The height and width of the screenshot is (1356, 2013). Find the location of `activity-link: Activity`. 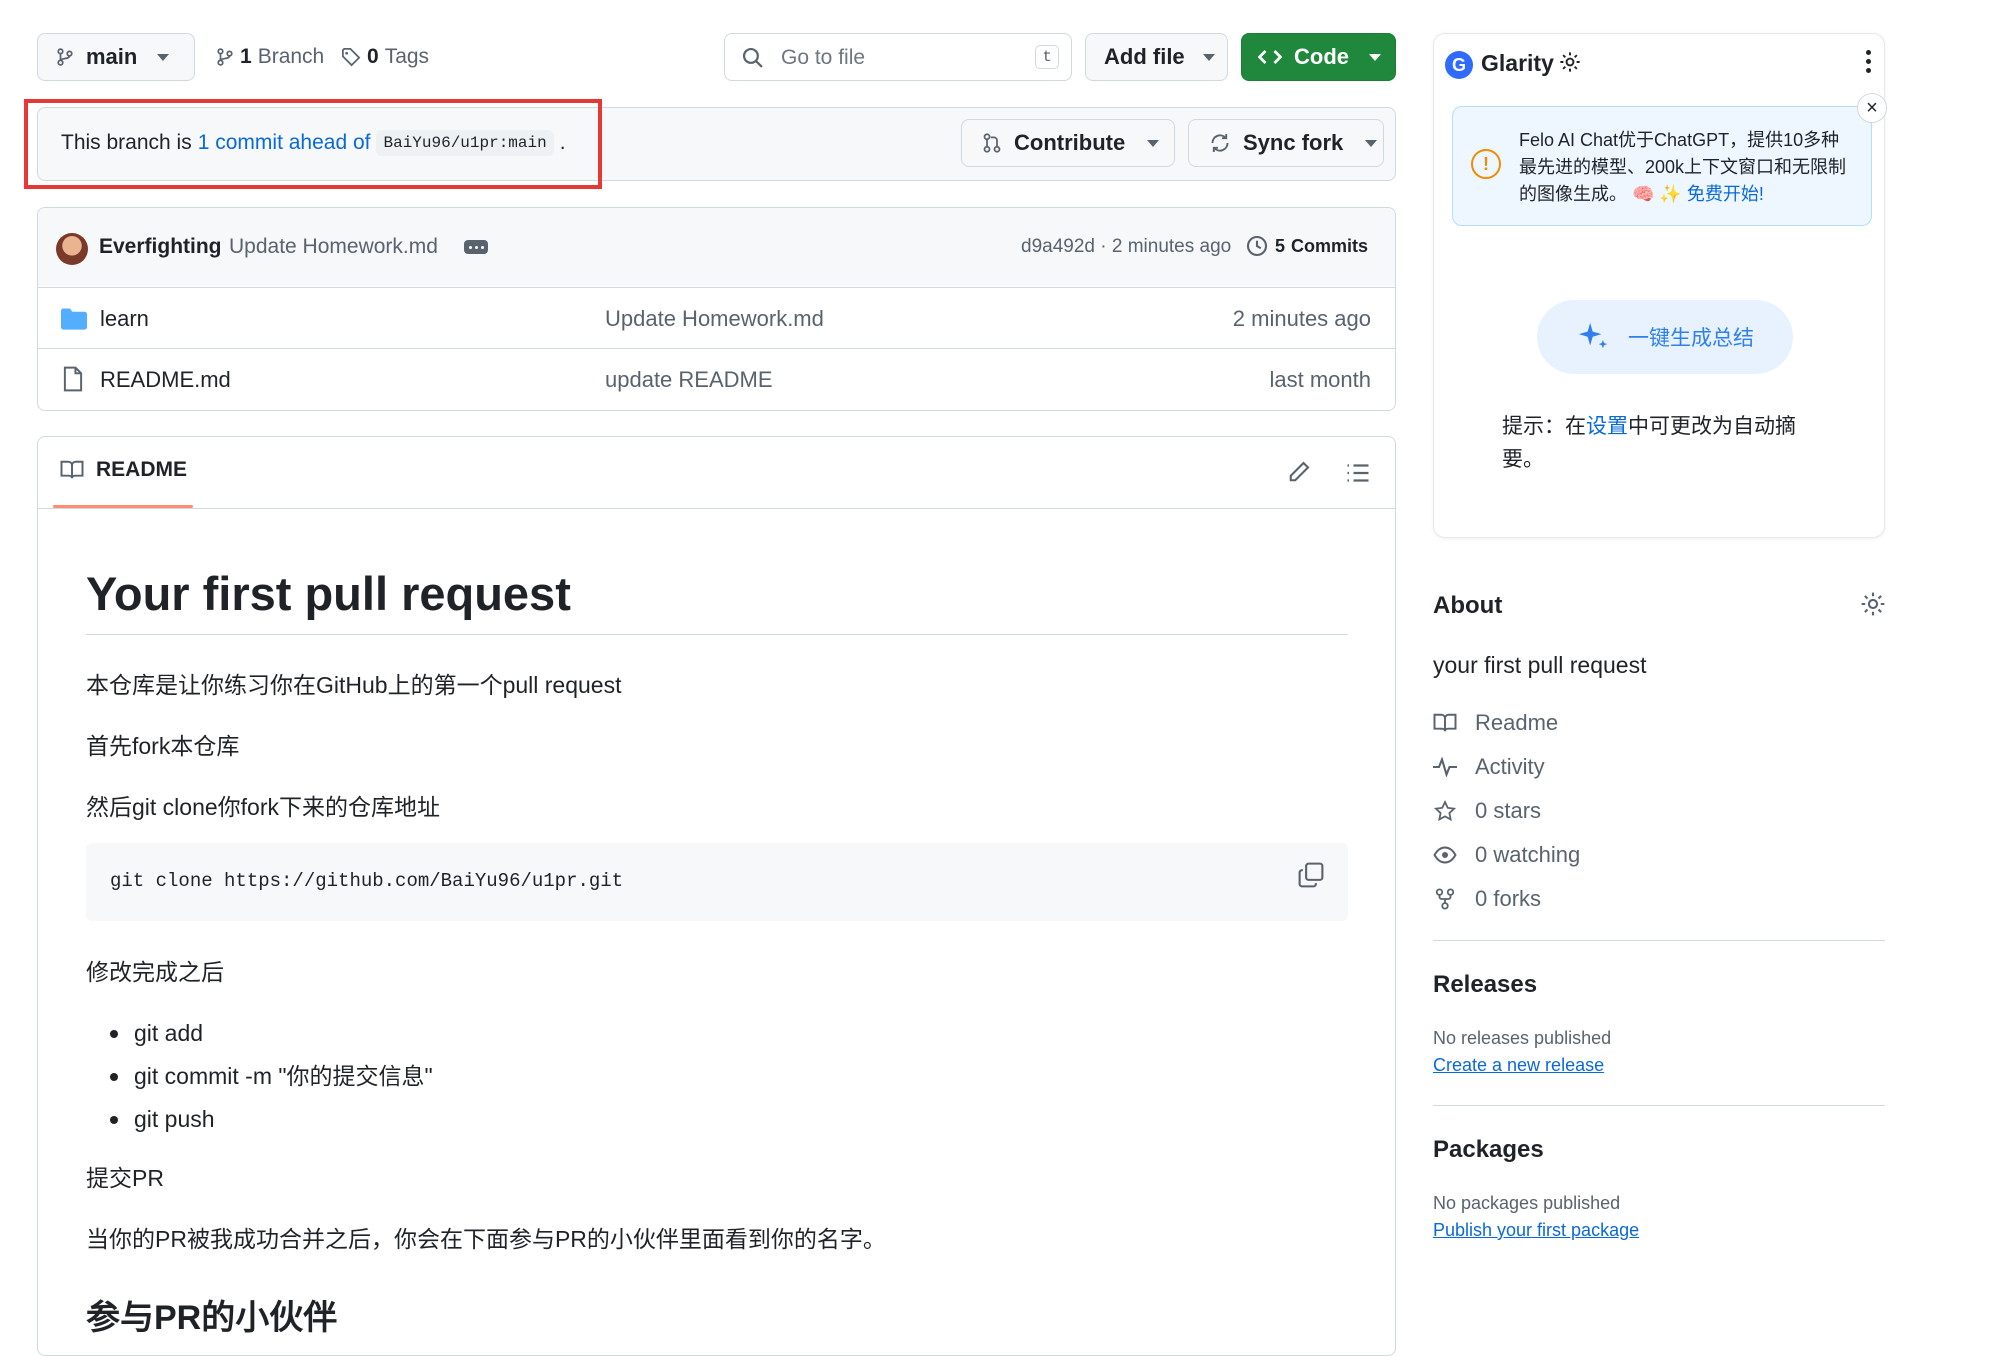

activity-link: Activity is located at coordinates (1489, 767).